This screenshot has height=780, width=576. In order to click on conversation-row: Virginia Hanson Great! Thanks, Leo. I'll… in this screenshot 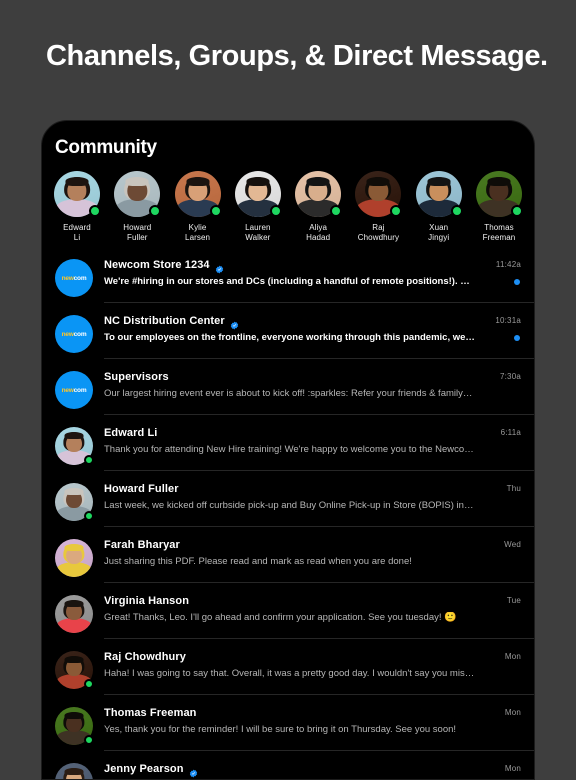, I will do `click(288, 611)`.